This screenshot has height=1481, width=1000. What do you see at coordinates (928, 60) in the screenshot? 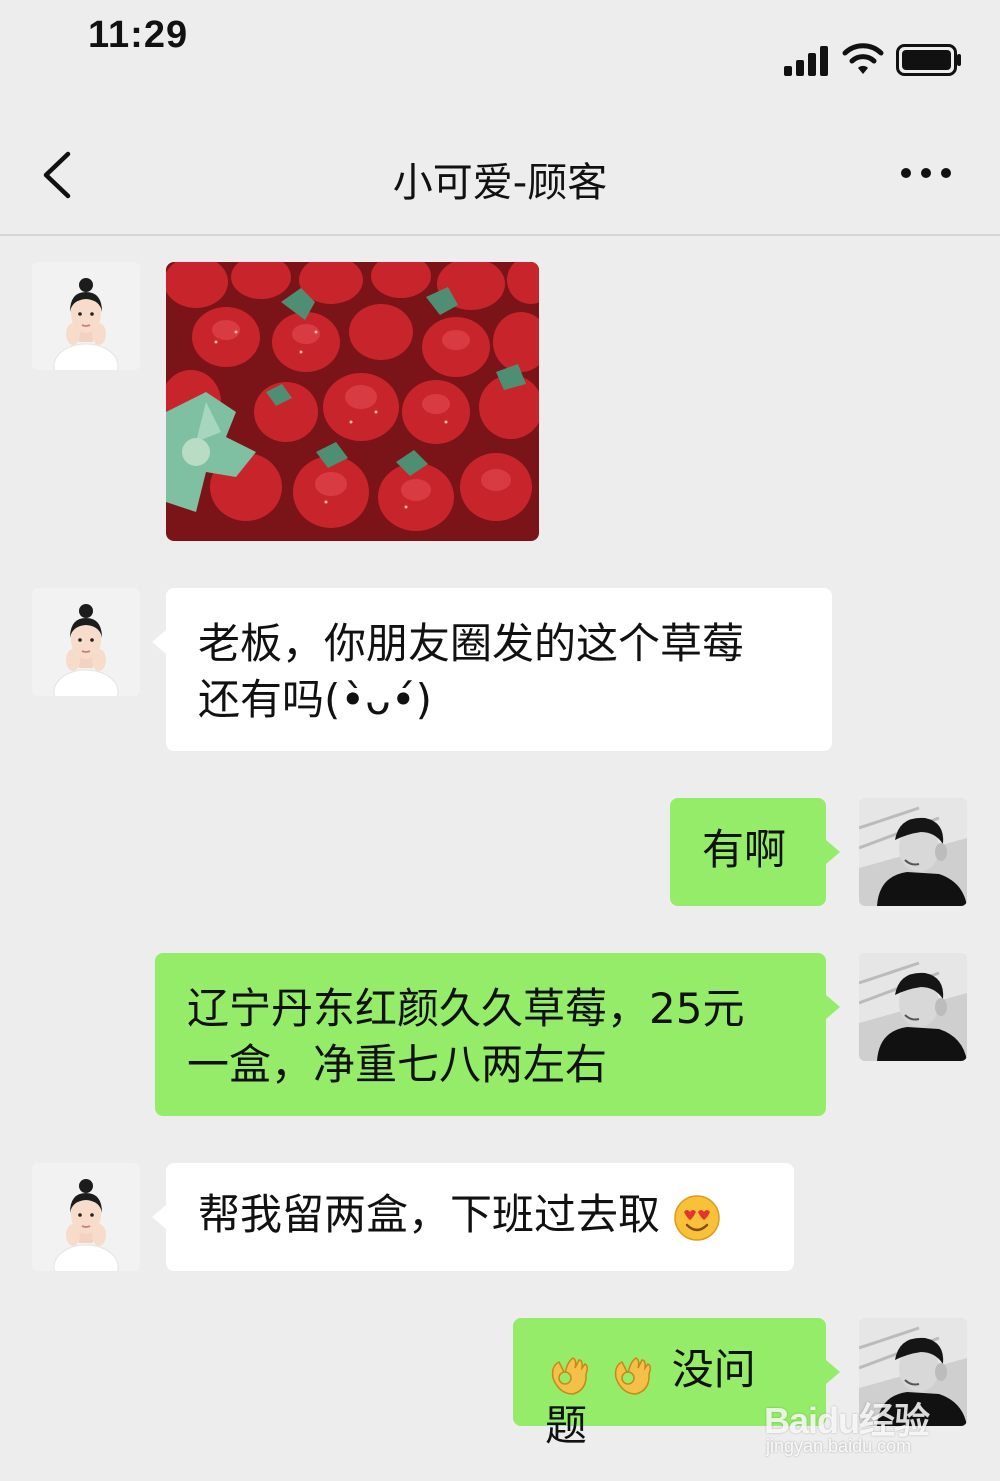
I see `battery-icon` at bounding box center [928, 60].